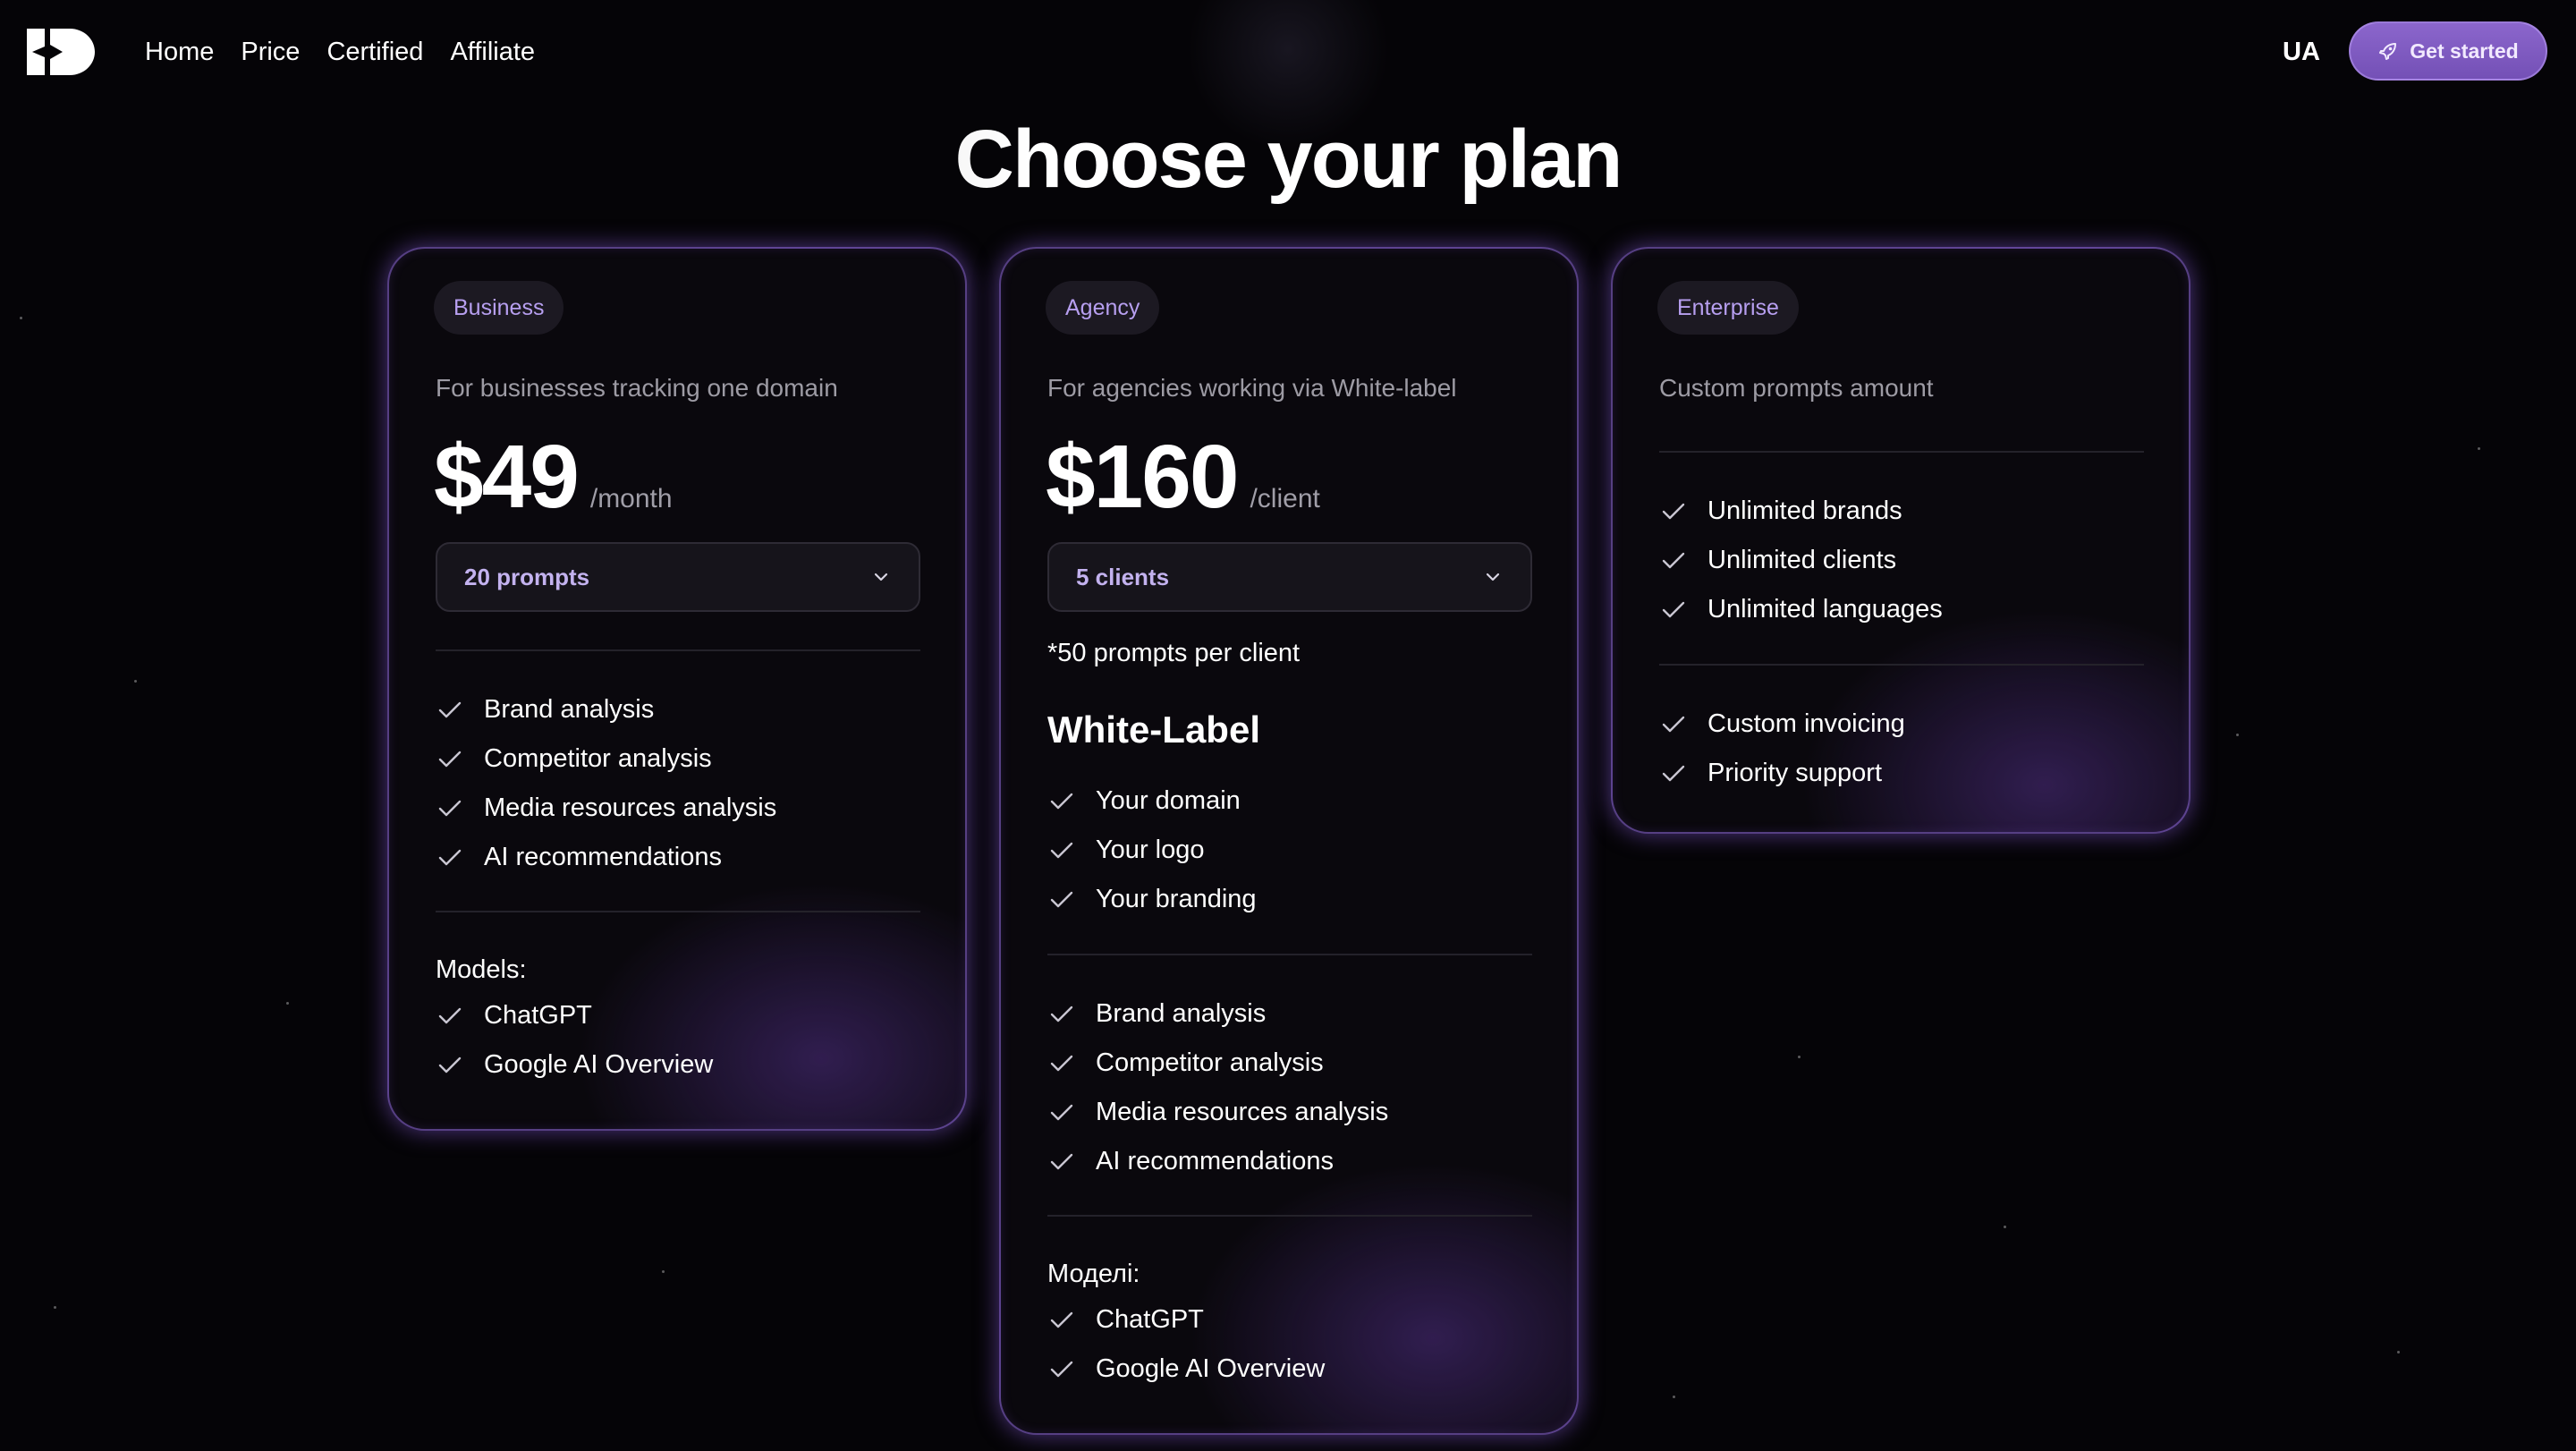 The image size is (2576, 1451). I want to click on plan-subtitle: Custom prompts amount, so click(1796, 388).